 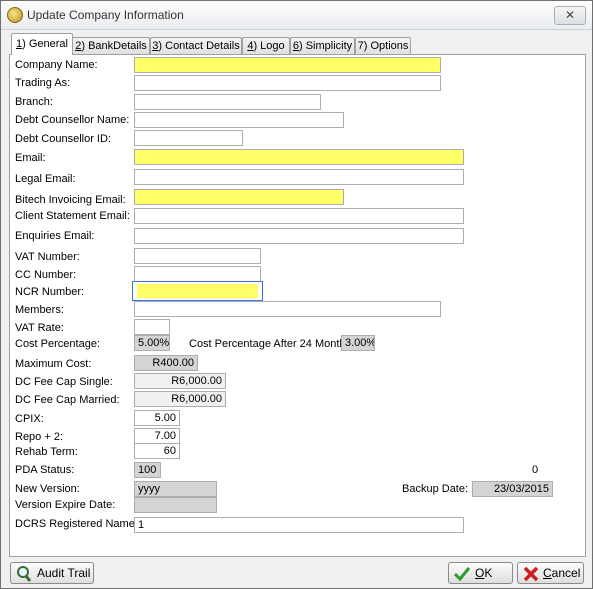 I want to click on ncr-number-label: NCR Number:, so click(x=50, y=292).